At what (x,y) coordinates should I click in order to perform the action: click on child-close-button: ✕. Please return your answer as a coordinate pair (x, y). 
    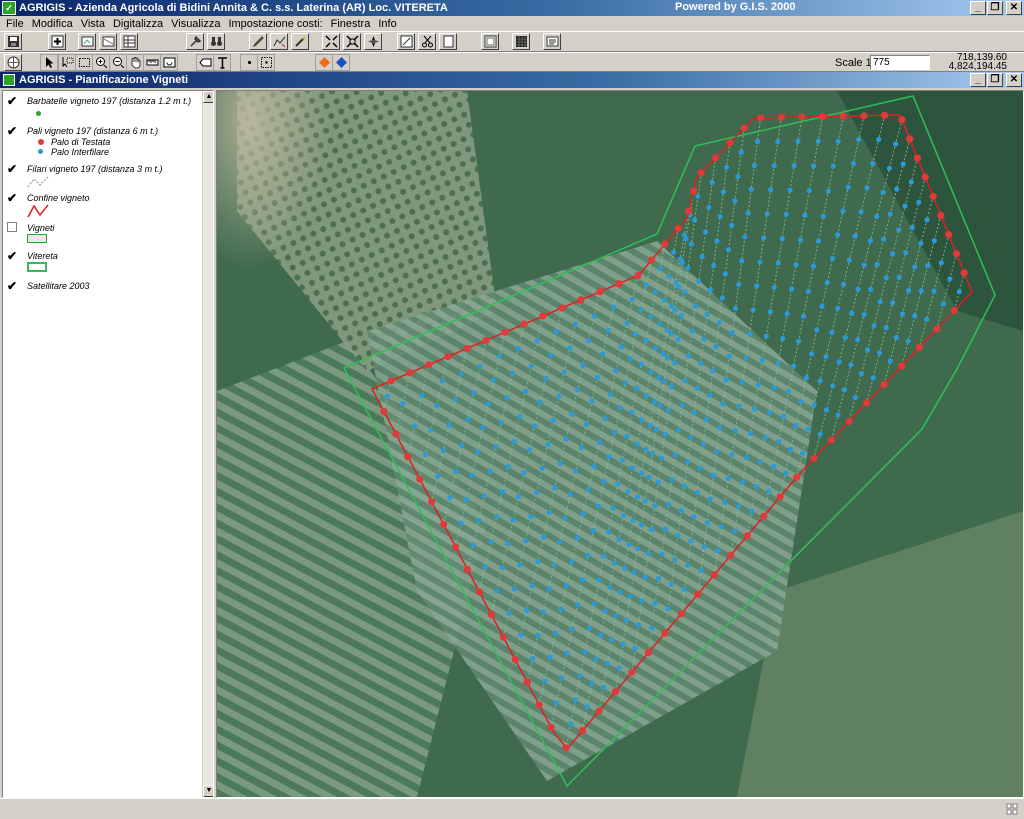
    Looking at the image, I should click on (1014, 80).